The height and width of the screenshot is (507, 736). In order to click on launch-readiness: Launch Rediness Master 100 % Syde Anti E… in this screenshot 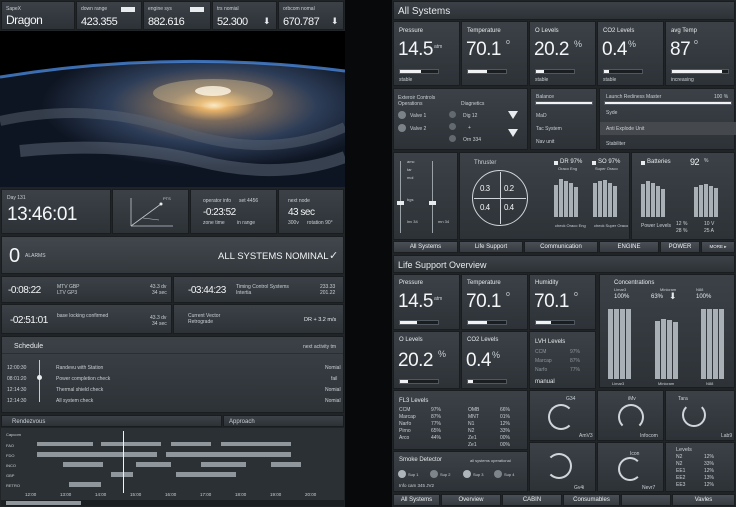, I will do `click(667, 119)`.